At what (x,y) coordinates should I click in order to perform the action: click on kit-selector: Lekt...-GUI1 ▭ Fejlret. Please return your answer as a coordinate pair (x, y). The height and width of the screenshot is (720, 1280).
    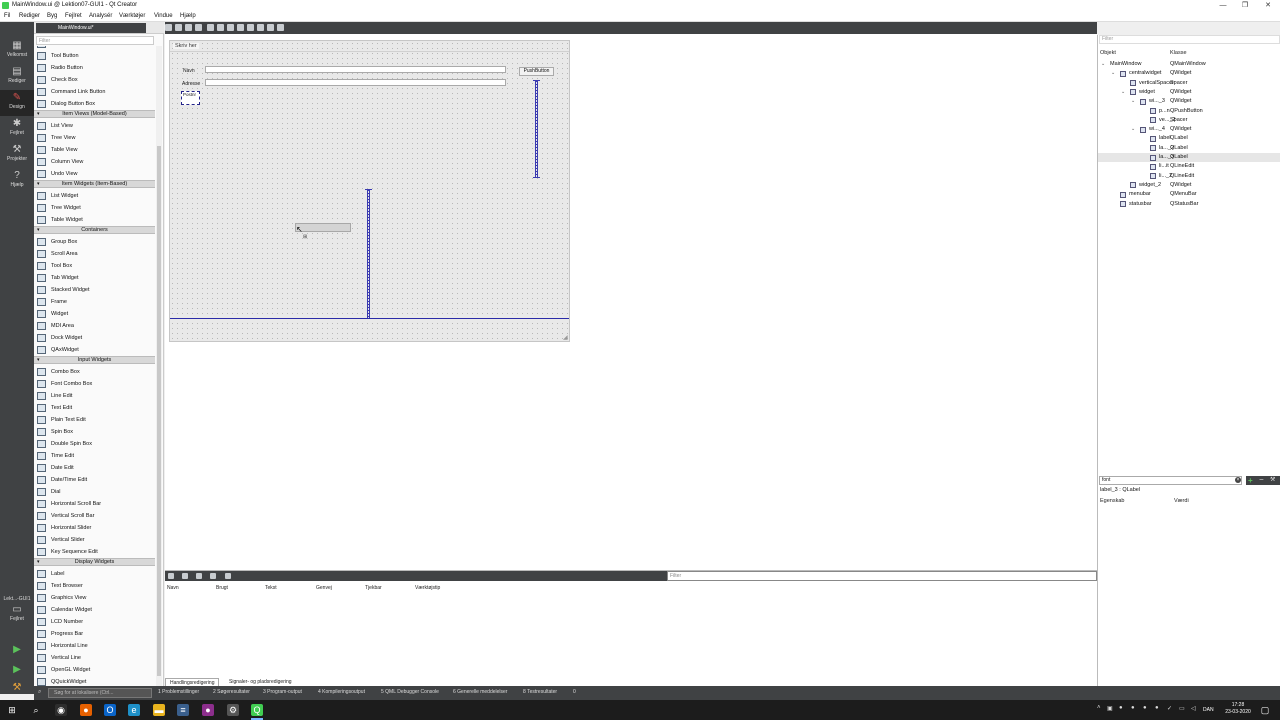
    Looking at the image, I should click on (17, 609).